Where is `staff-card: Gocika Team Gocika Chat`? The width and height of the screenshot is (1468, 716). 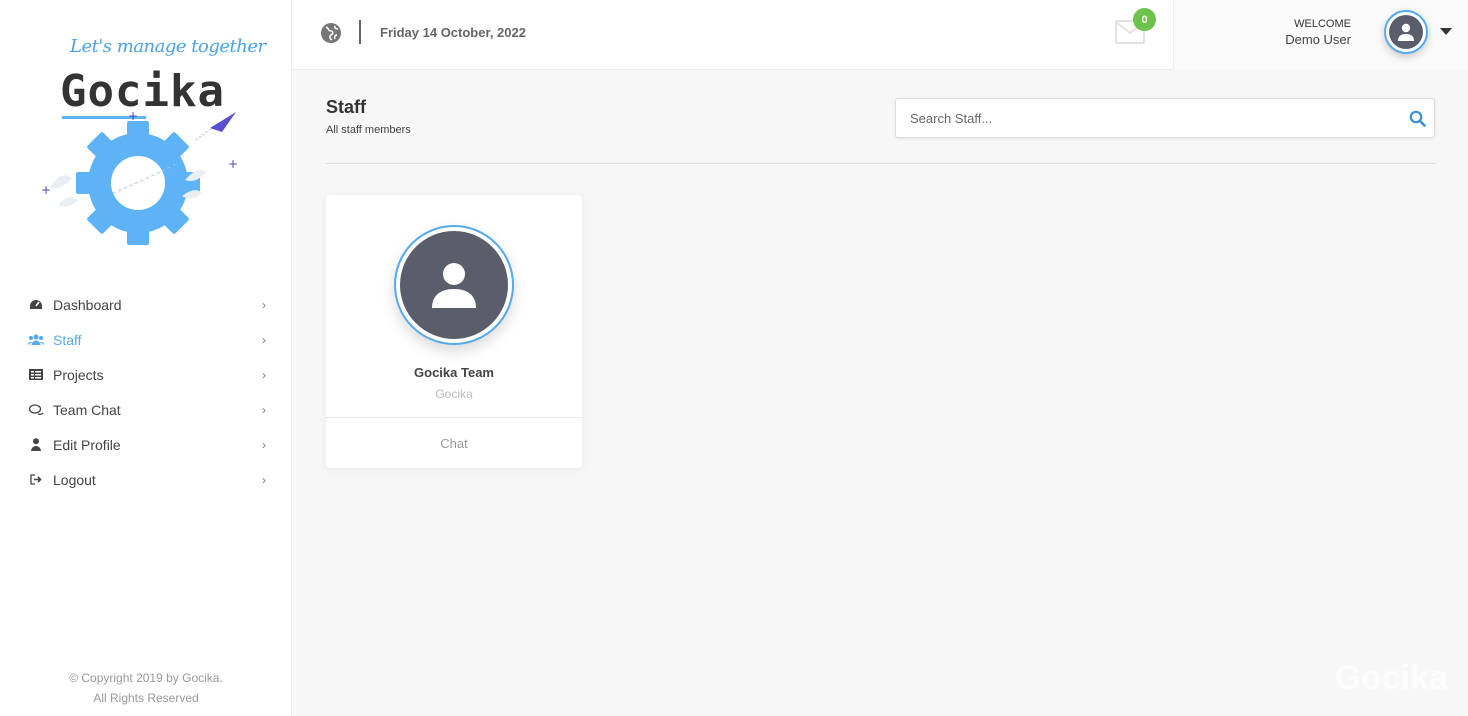 staff-card: Gocika Team Gocika Chat is located at coordinates (454, 331).